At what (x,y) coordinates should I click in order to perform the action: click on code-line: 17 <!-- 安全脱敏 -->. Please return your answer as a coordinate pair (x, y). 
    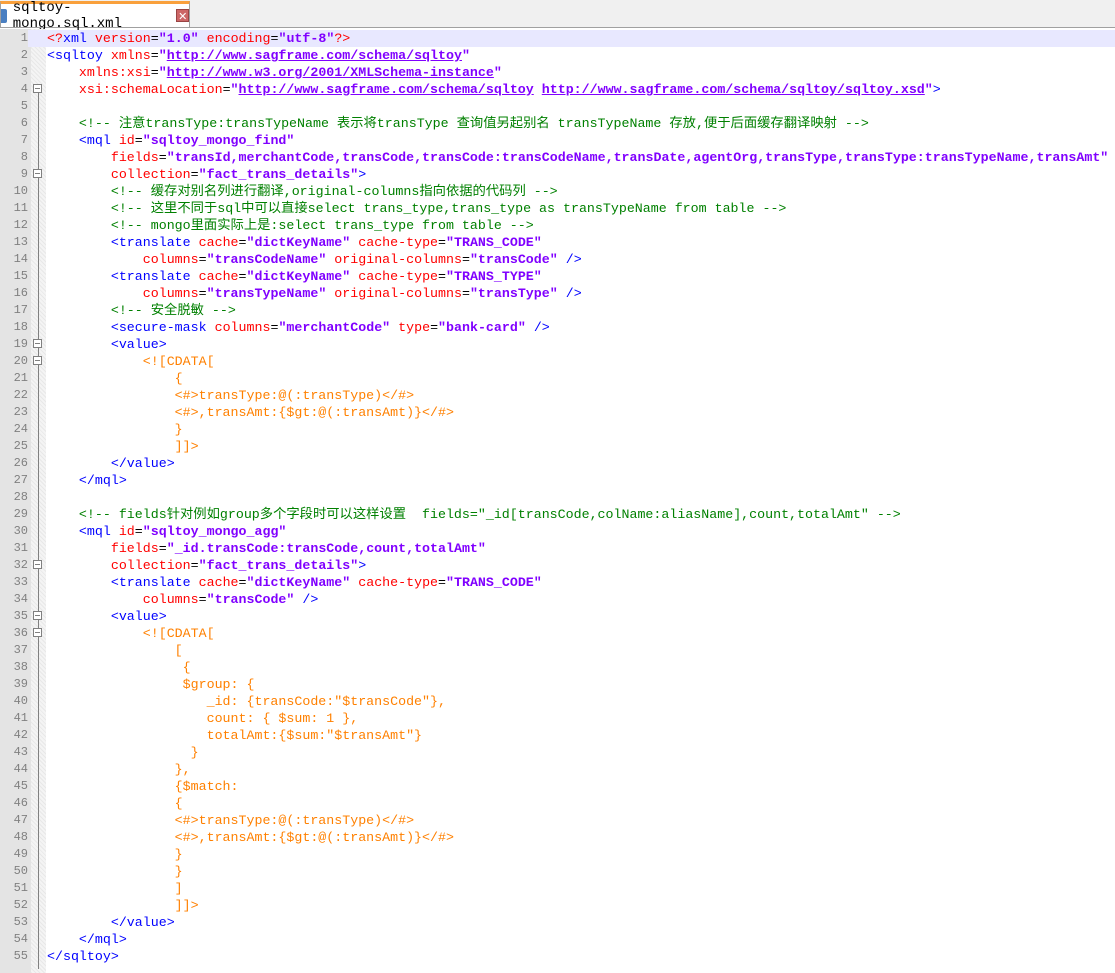
    Looking at the image, I should click on (557, 310).